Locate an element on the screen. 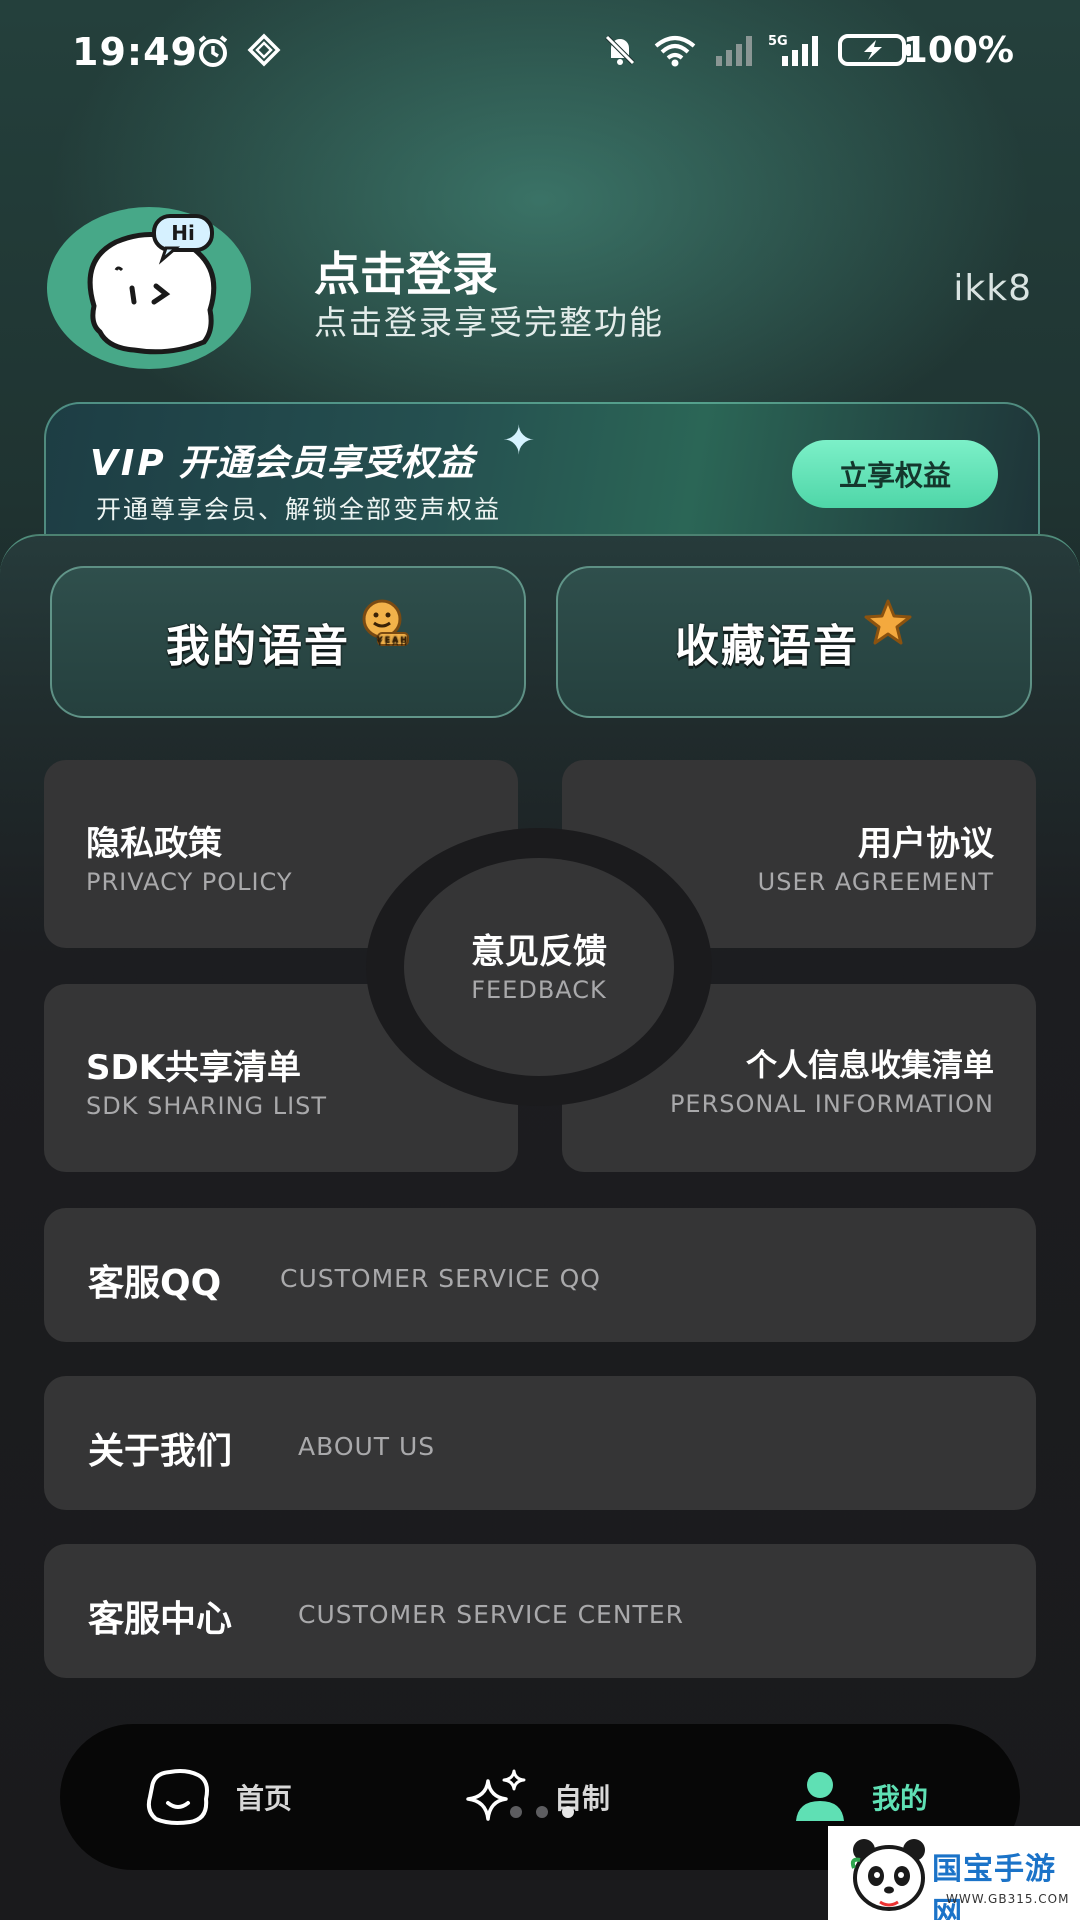 The image size is (1080, 1920). nav-create: 自制 is located at coordinates (536, 1797).